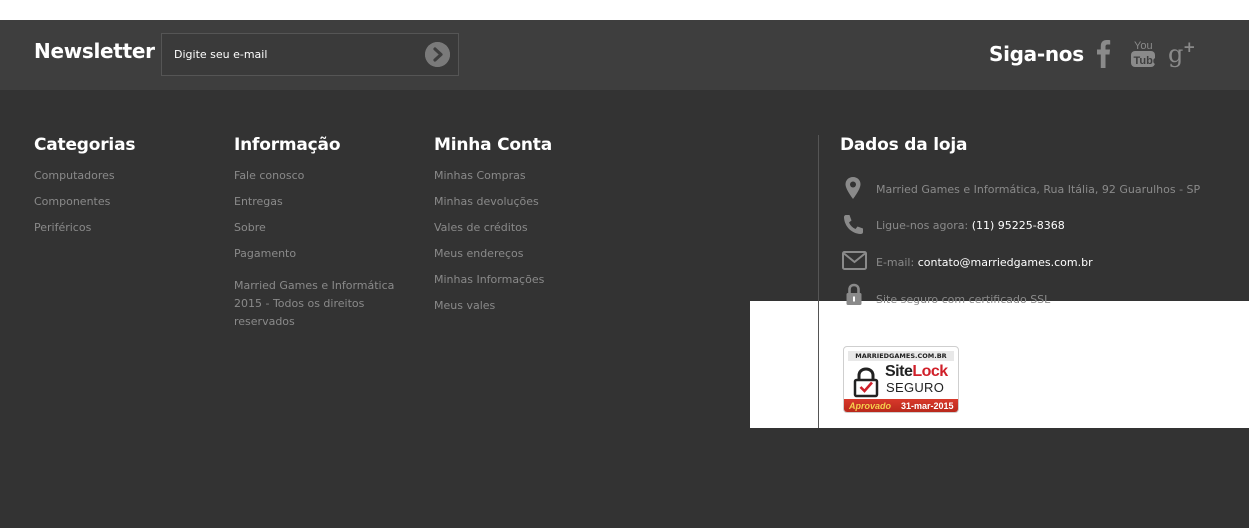 The image size is (1249, 528). I want to click on store-email-text: E-mail: contato@marriedgames.com.br, so click(984, 262).